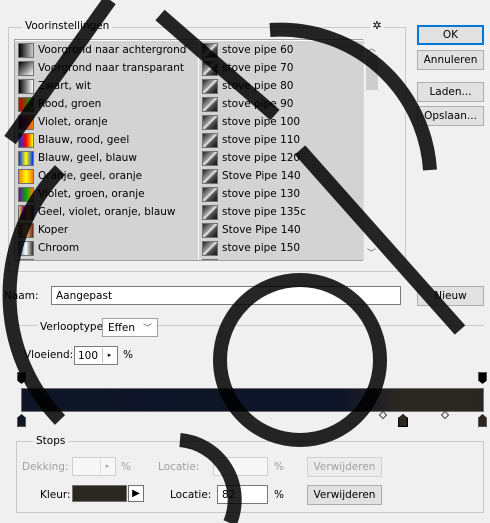 The image size is (490, 523). What do you see at coordinates (261, 122) in the screenshot?
I see `preset-label: stove pipe 100` at bounding box center [261, 122].